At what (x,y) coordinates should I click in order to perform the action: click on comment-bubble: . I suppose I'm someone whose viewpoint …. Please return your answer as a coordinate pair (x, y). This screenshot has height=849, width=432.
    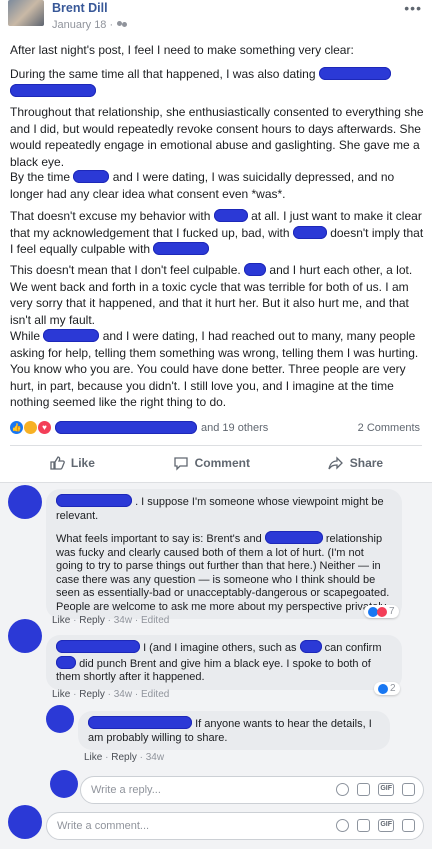
    Looking at the image, I should click on (224, 554).